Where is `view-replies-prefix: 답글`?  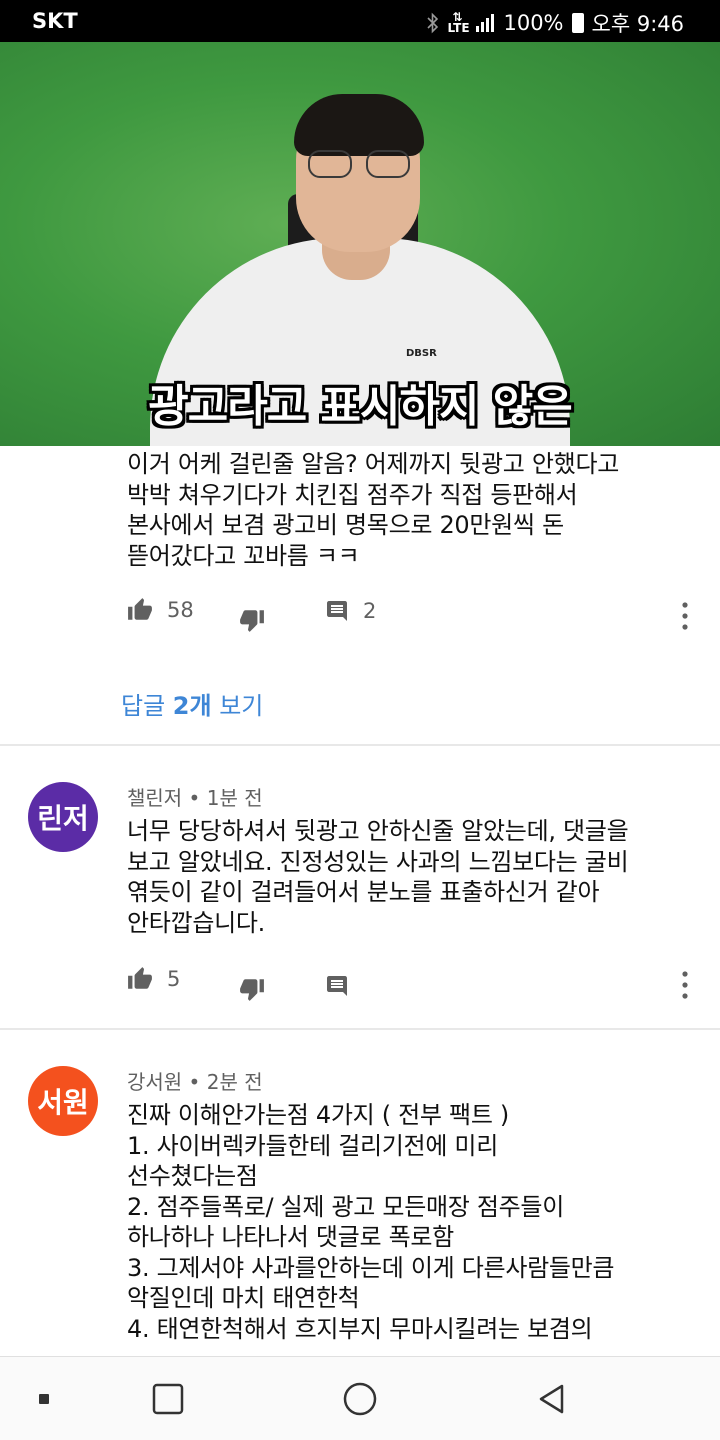
view-replies-prefix: 답글 is located at coordinates (147, 706).